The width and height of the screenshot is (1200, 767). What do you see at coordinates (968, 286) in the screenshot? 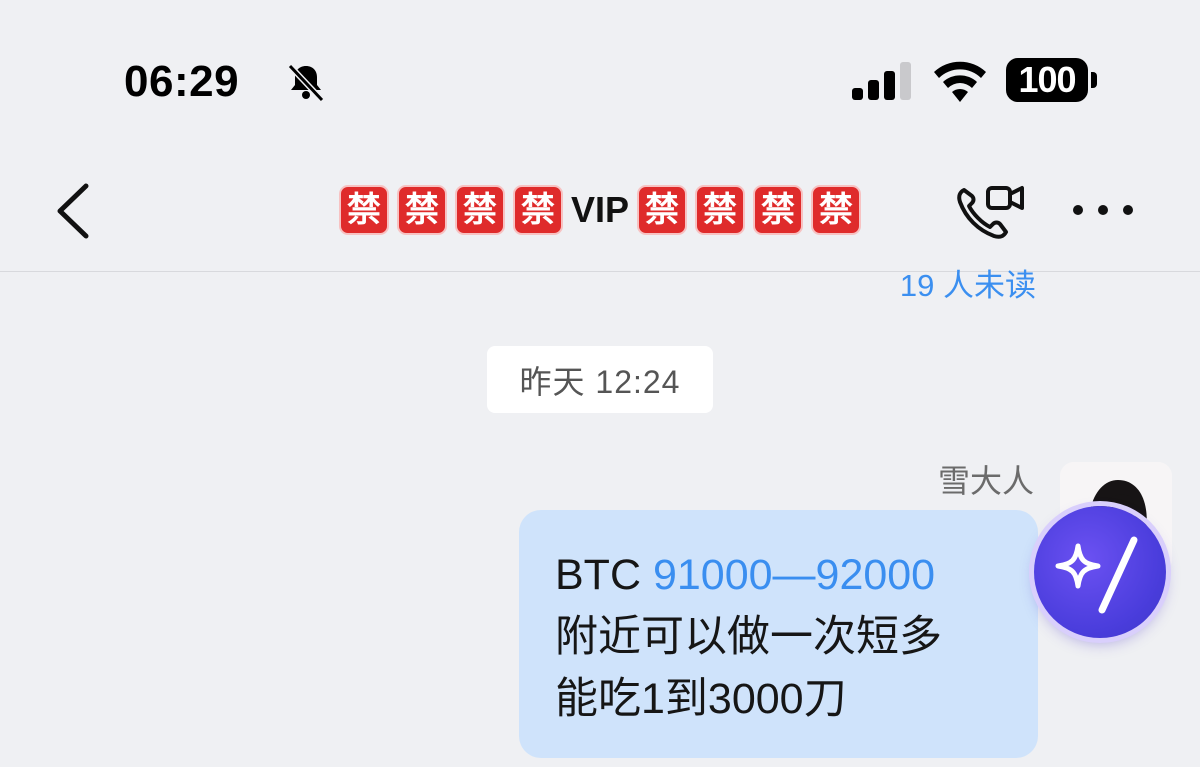
I see `unread-count: 19 人未读` at bounding box center [968, 286].